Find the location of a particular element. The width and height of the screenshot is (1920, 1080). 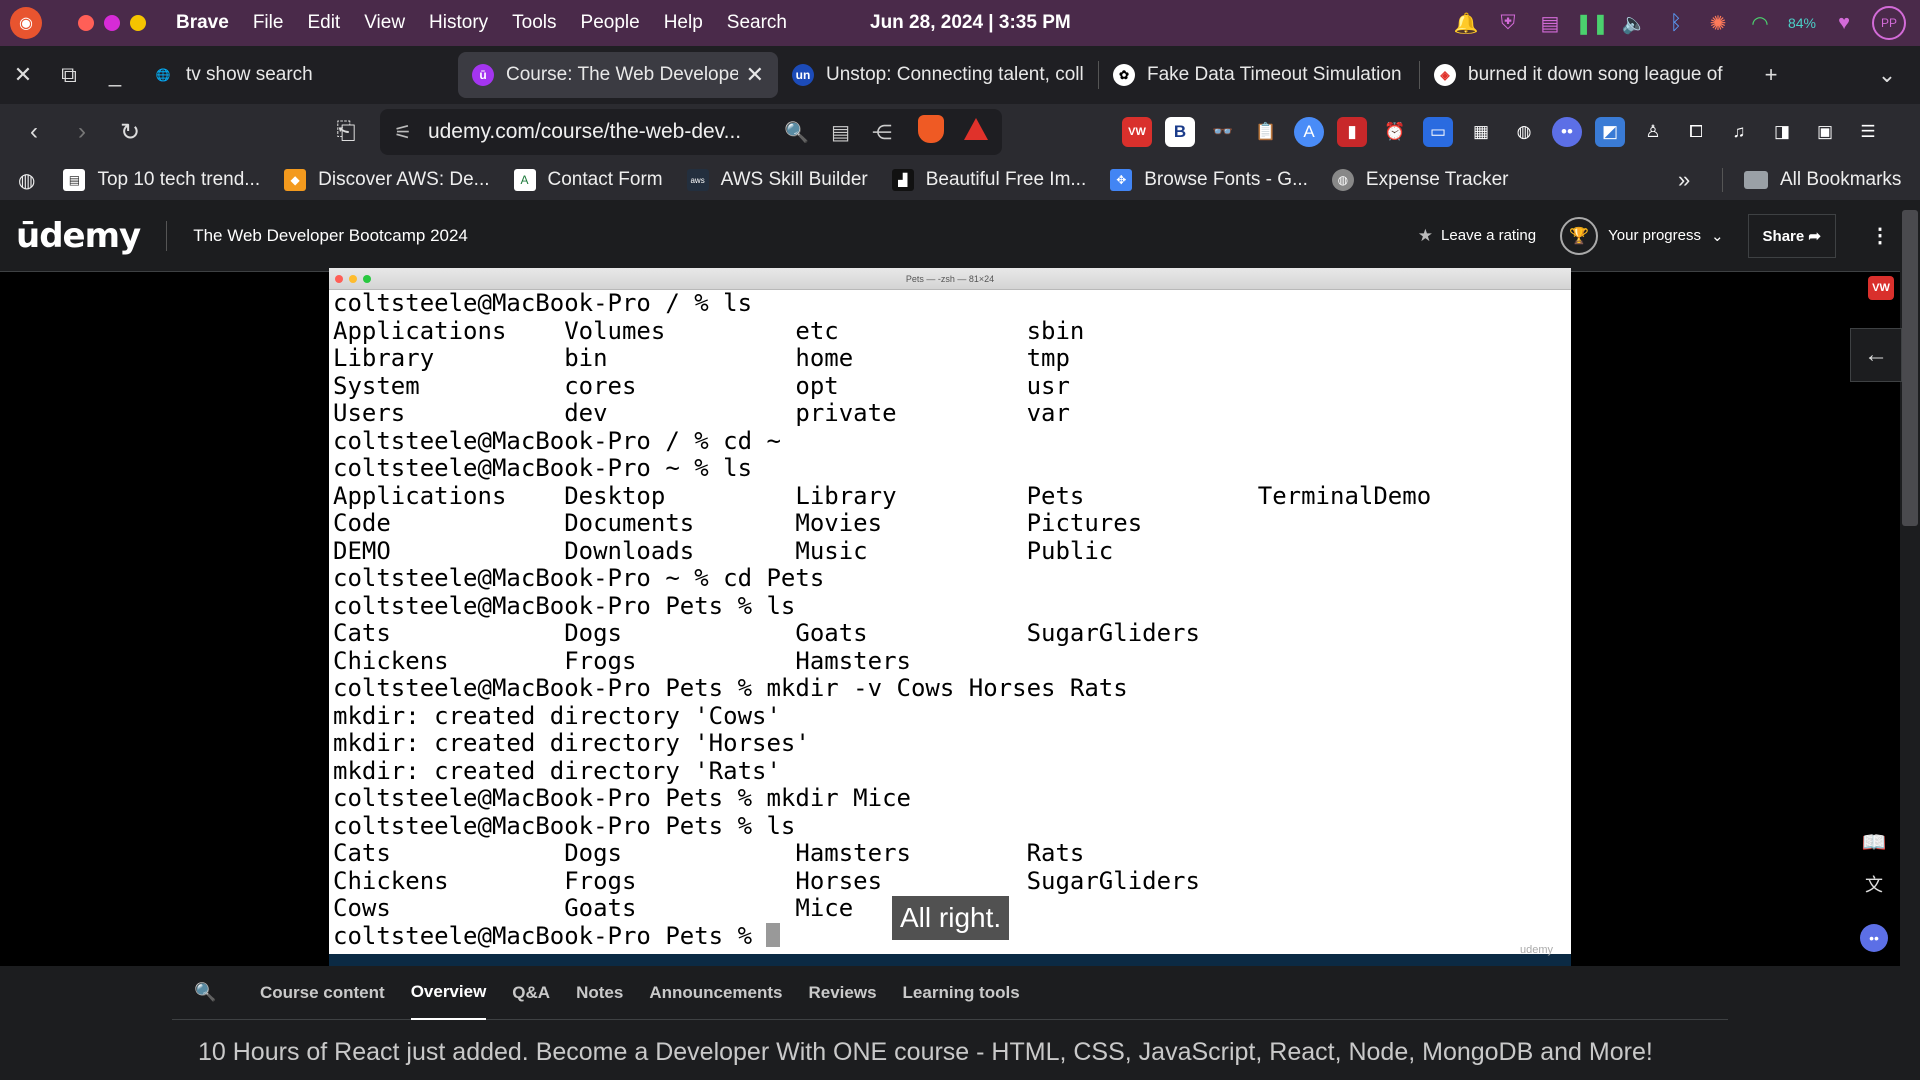

menu-history: History is located at coordinates (458, 23).